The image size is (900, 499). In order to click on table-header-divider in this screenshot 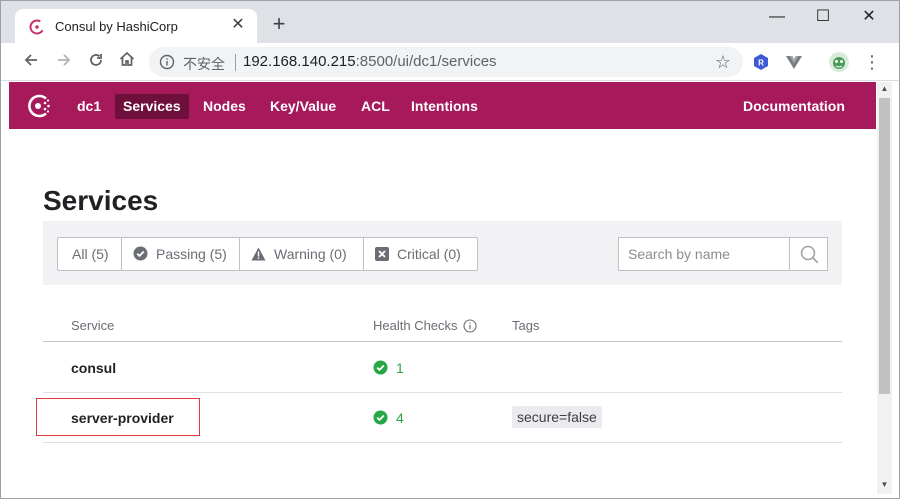, I will do `click(442, 341)`.